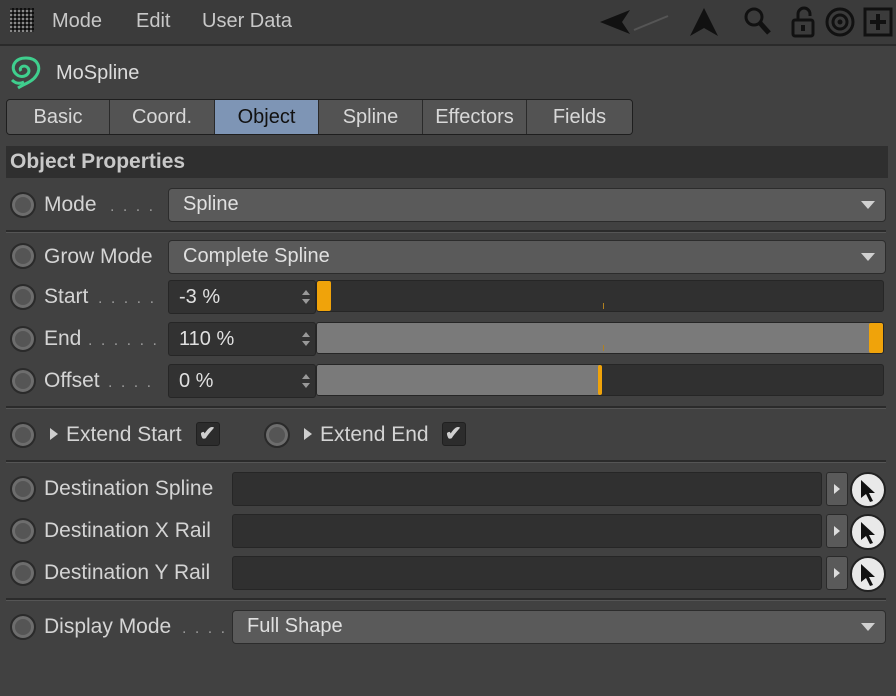 This screenshot has width=896, height=696. Describe the element at coordinates (527, 489) in the screenshot. I see `dest-spline-link-field` at that location.